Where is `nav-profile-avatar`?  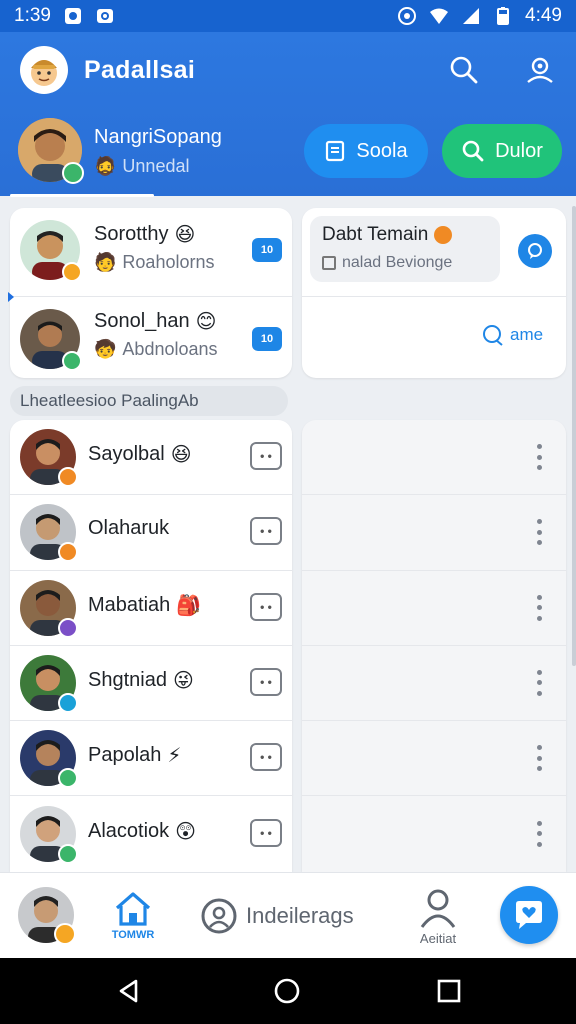 nav-profile-avatar is located at coordinates (47, 916).